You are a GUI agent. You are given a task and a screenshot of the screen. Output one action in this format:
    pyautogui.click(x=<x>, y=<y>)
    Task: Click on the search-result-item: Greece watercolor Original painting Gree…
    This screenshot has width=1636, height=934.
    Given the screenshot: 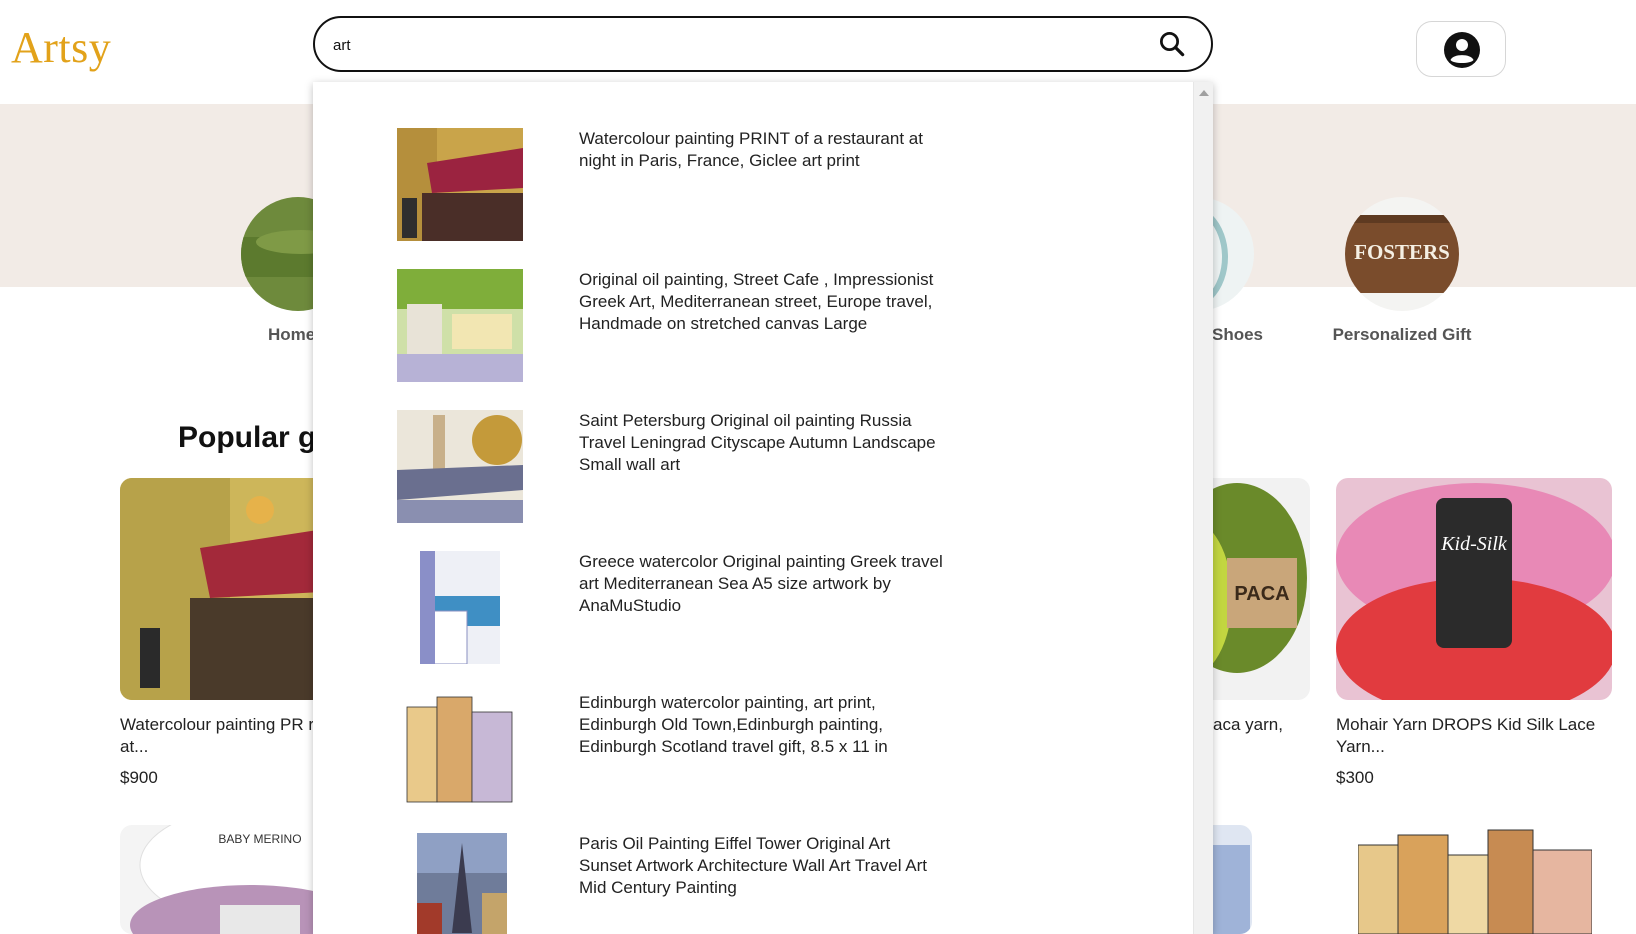 What is the action you would take?
    pyautogui.click(x=753, y=621)
    